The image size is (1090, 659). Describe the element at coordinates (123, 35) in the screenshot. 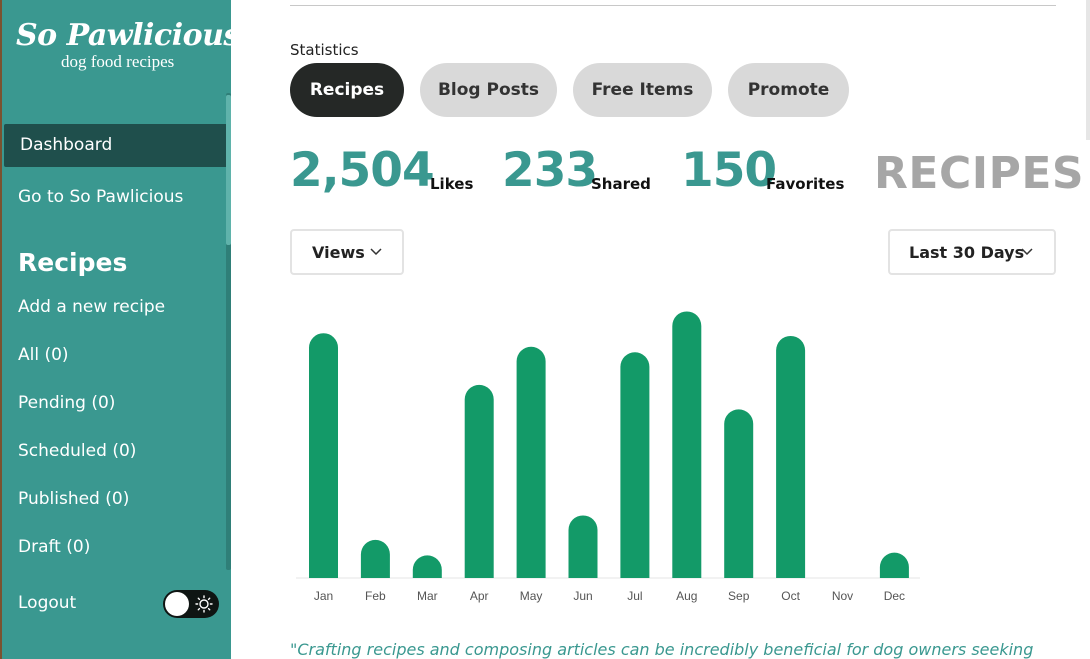

I see `logo-title: So Pawlicious` at that location.